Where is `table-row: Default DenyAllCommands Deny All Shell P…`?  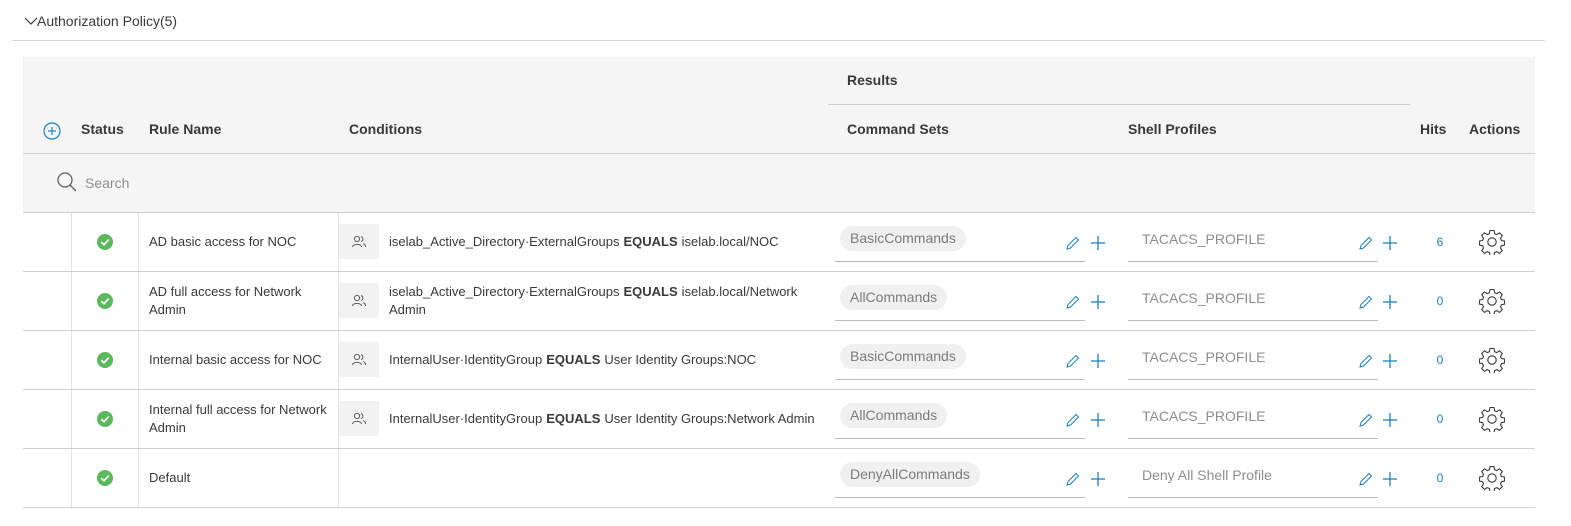 table-row: Default DenyAllCommands Deny All Shell P… is located at coordinates (779, 478).